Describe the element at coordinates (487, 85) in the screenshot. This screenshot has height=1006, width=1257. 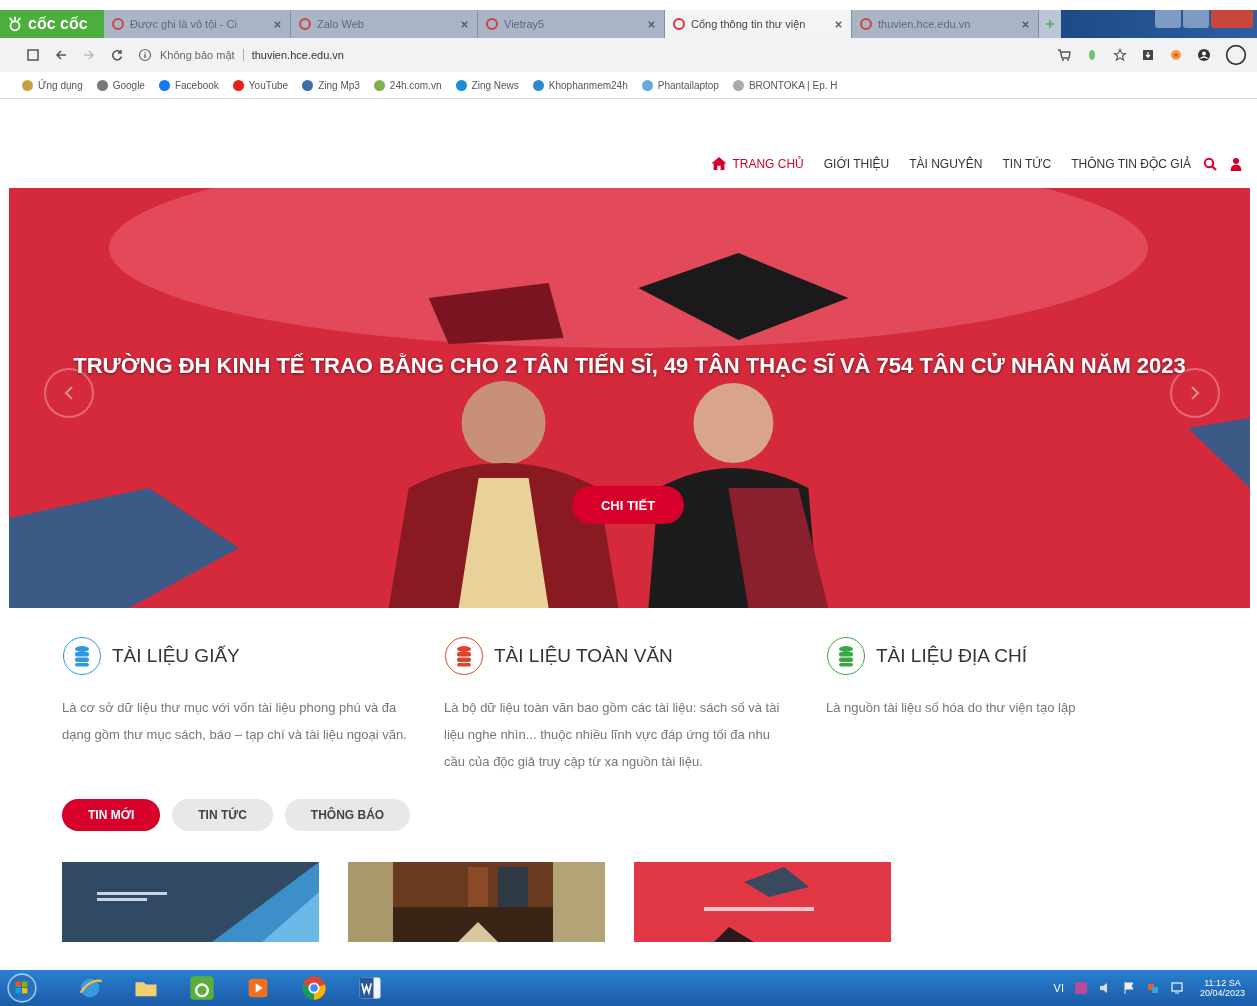
I see `bookmark-item: Zing News` at that location.